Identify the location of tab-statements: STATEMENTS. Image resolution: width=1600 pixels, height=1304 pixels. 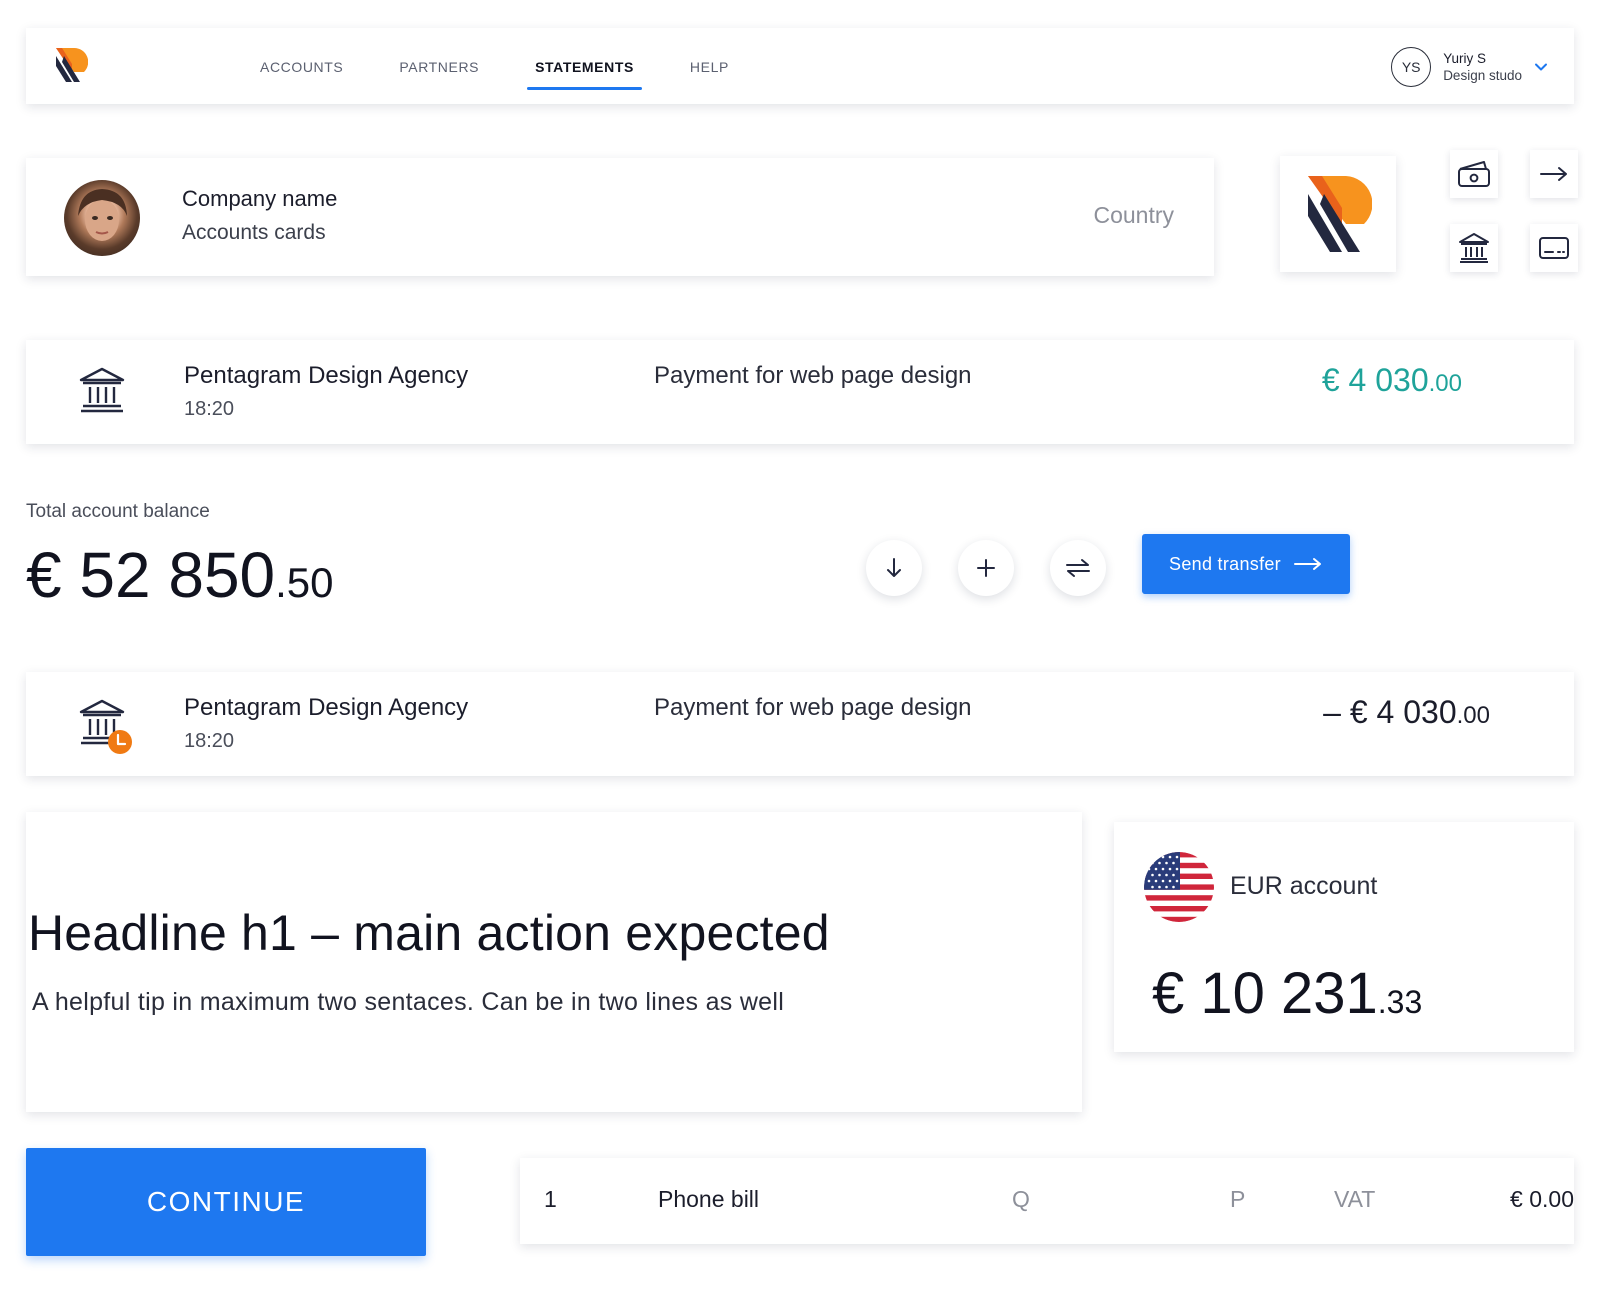
(584, 66).